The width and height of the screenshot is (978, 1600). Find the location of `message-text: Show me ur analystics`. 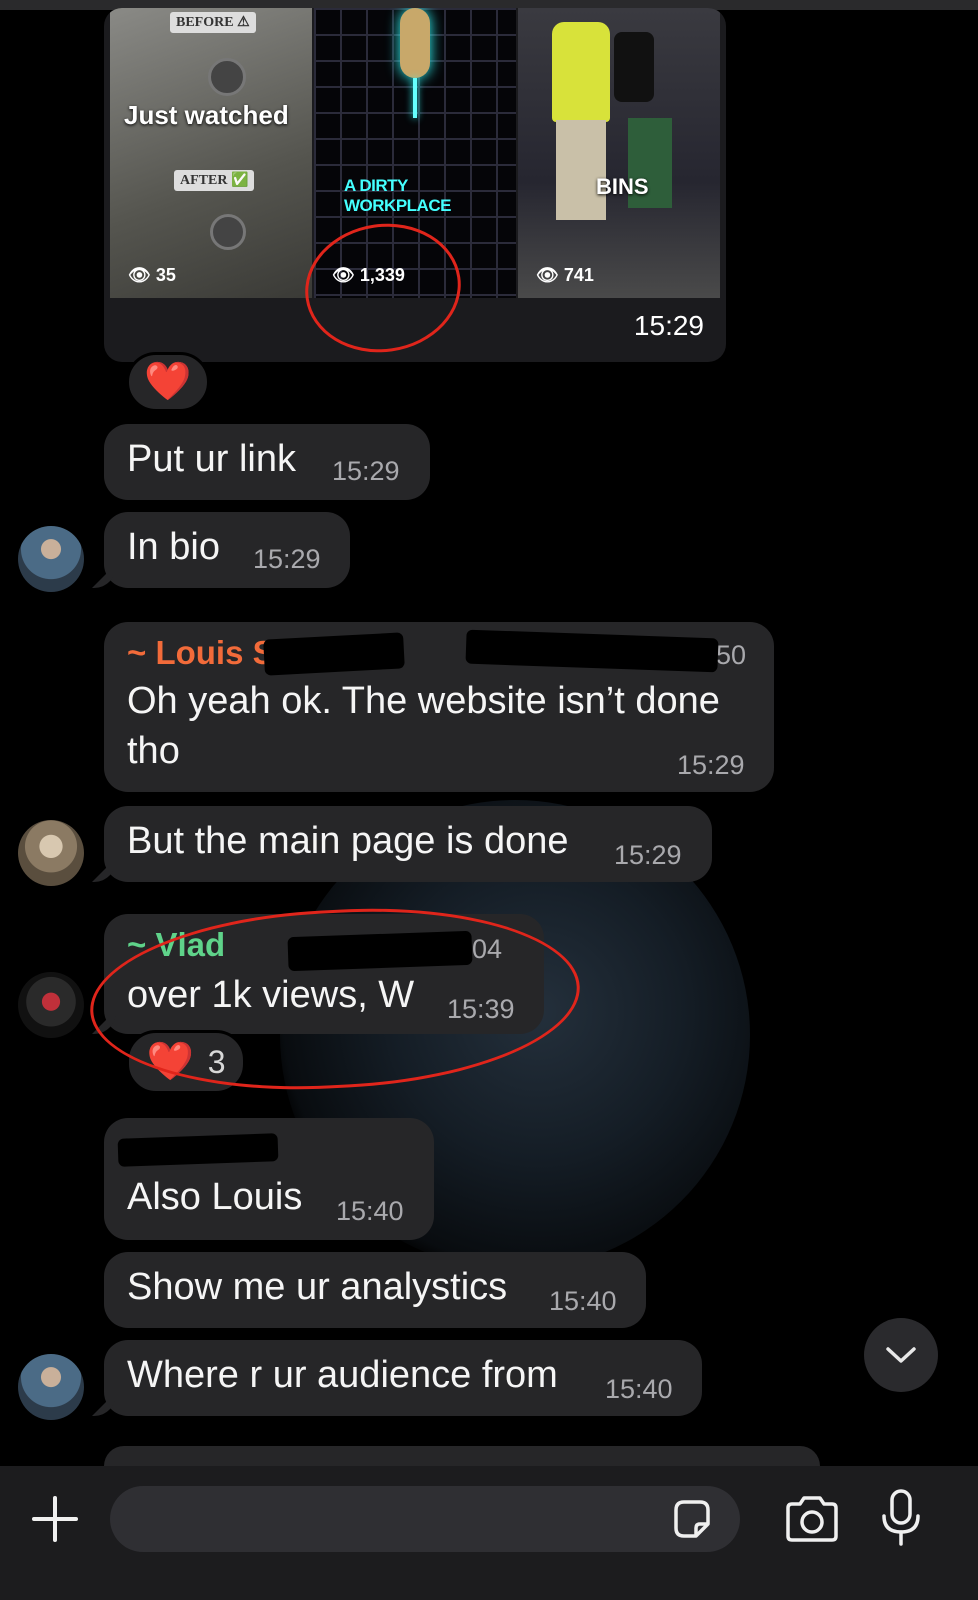

message-text: Show me ur analystics is located at coordinates (317, 1287).